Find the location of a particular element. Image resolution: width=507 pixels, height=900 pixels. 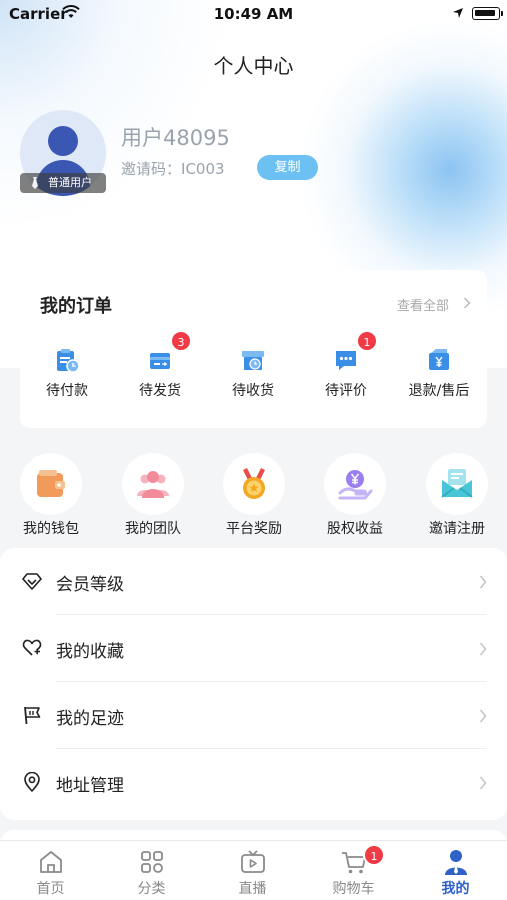

tool-label: 股权收益 is located at coordinates (355, 529).